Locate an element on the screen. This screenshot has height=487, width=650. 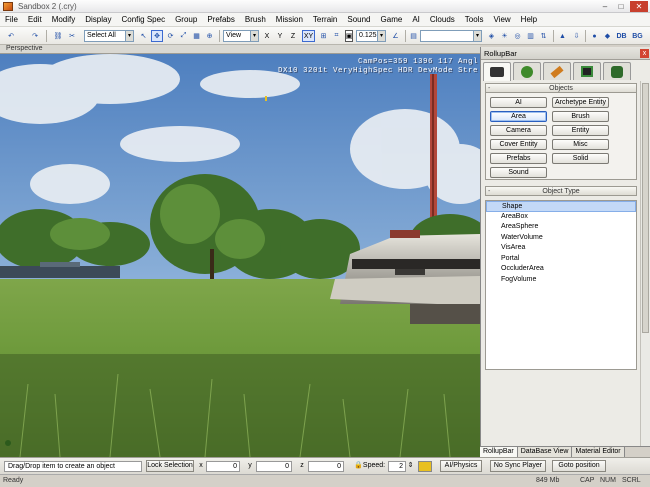
axis-xy-button: XY is located at coordinates (308, 36).